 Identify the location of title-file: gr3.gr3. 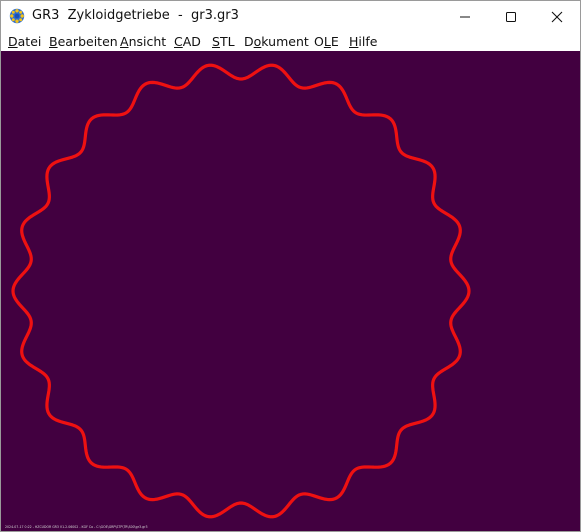
(215, 15).